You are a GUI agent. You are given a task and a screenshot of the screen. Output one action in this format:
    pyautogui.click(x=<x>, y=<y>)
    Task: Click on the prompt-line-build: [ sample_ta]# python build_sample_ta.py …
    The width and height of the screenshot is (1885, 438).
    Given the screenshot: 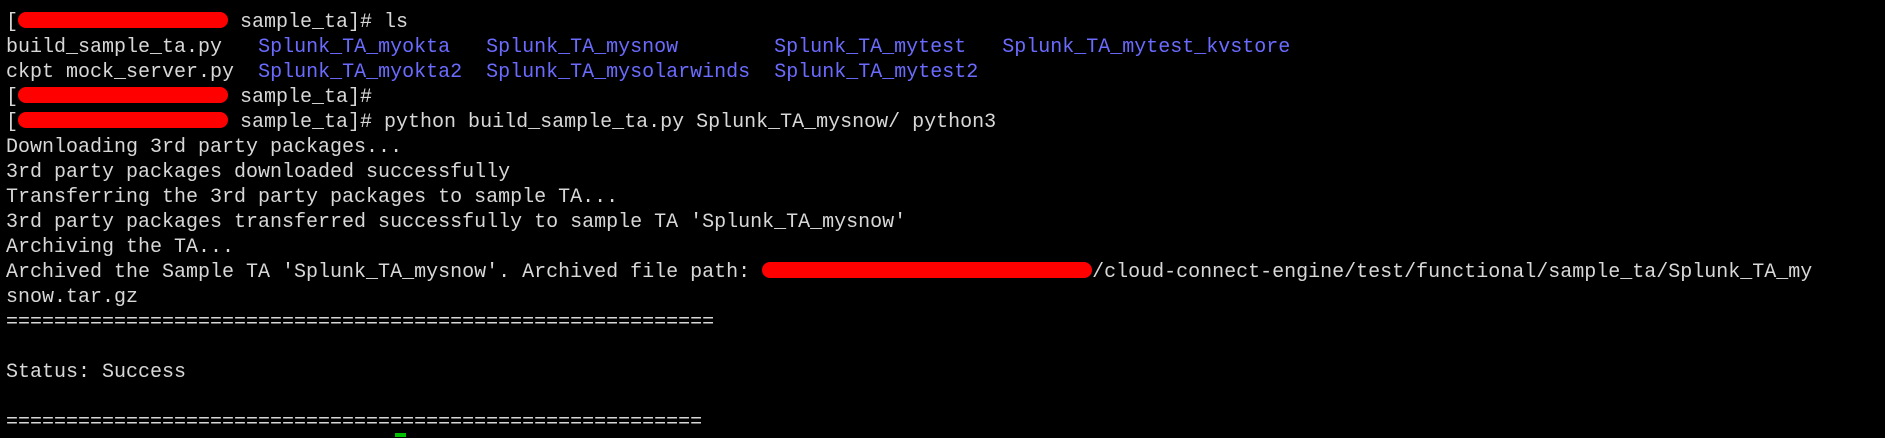 What is the action you would take?
    pyautogui.click(x=909, y=122)
    